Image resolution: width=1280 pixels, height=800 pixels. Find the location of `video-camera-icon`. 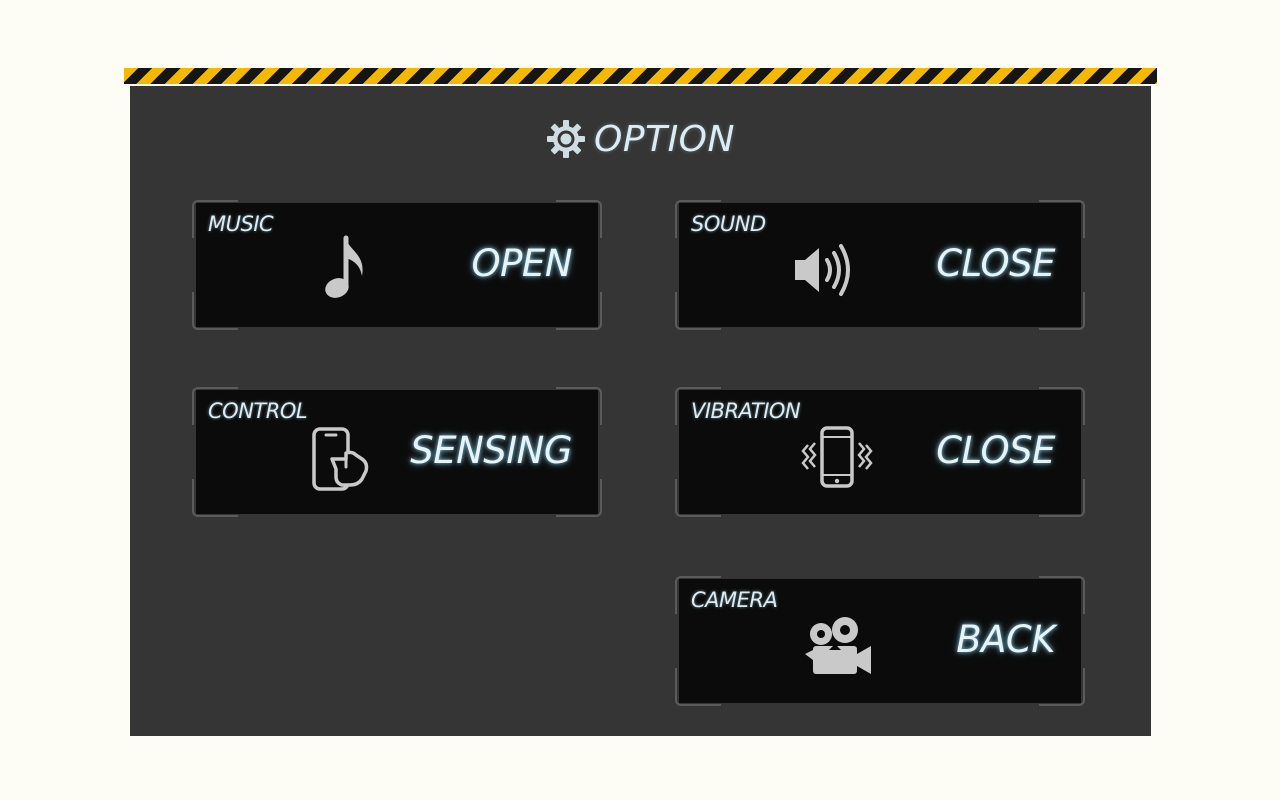

video-camera-icon is located at coordinates (839, 646).